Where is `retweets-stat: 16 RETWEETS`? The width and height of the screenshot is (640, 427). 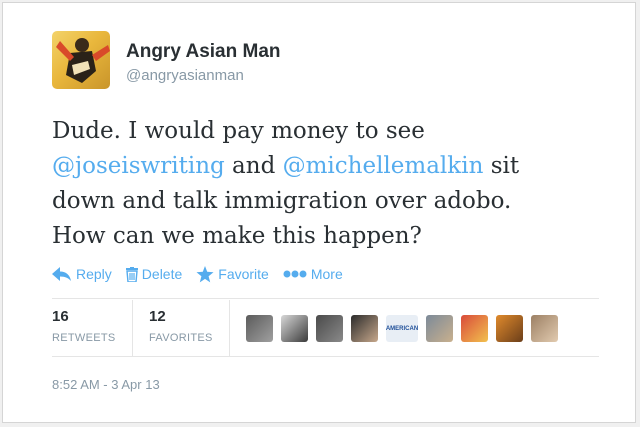 retweets-stat: 16 RETWEETS is located at coordinates (84, 326).